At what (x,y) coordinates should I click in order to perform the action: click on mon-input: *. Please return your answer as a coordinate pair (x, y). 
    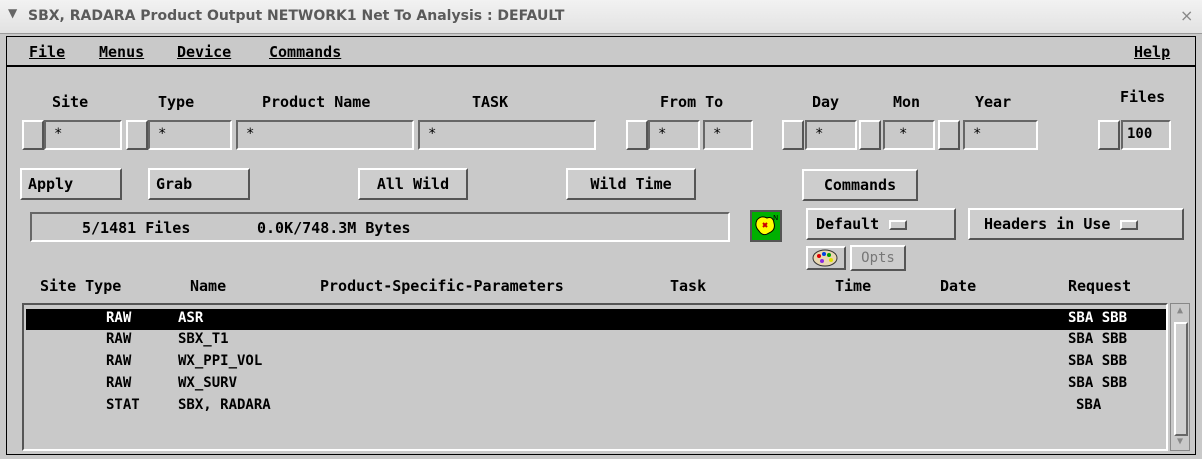
    Looking at the image, I should click on (909, 135).